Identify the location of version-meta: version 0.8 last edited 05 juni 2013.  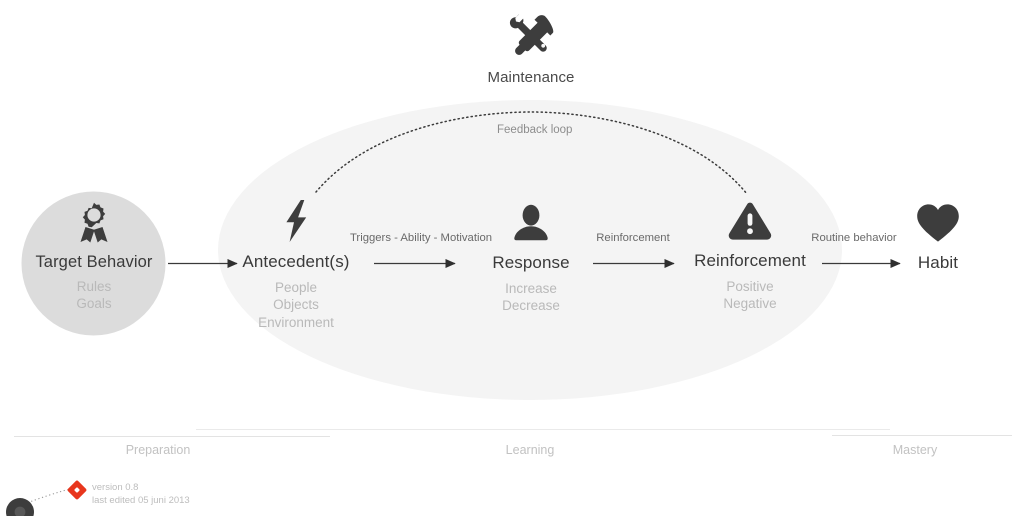
(141, 494).